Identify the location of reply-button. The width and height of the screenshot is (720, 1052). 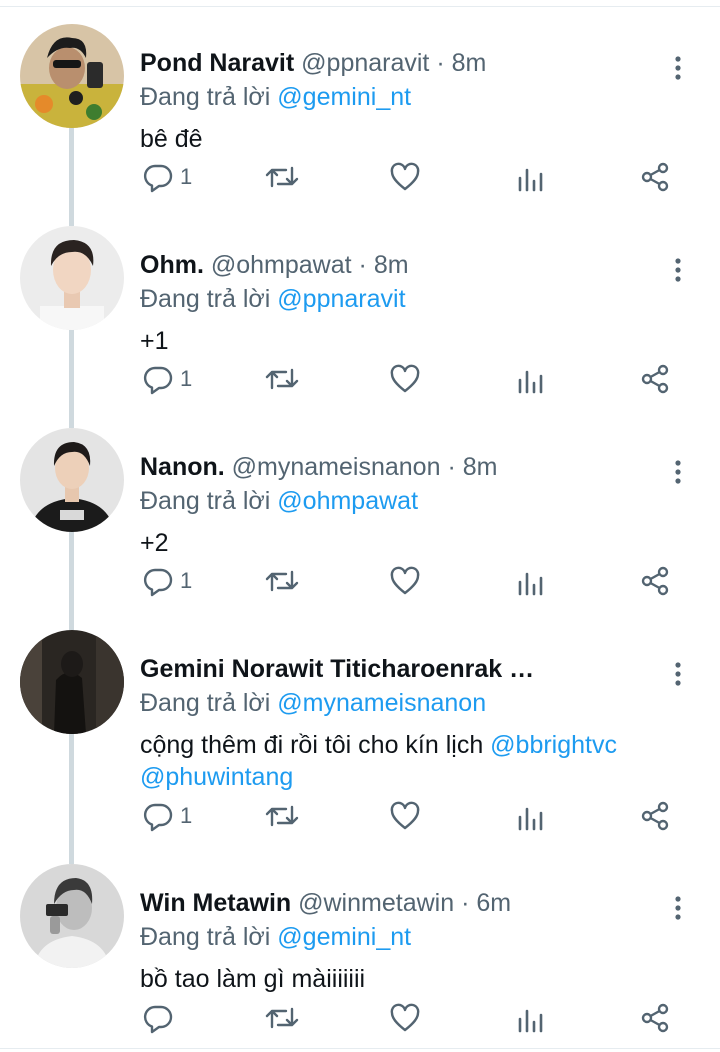
(161, 1018).